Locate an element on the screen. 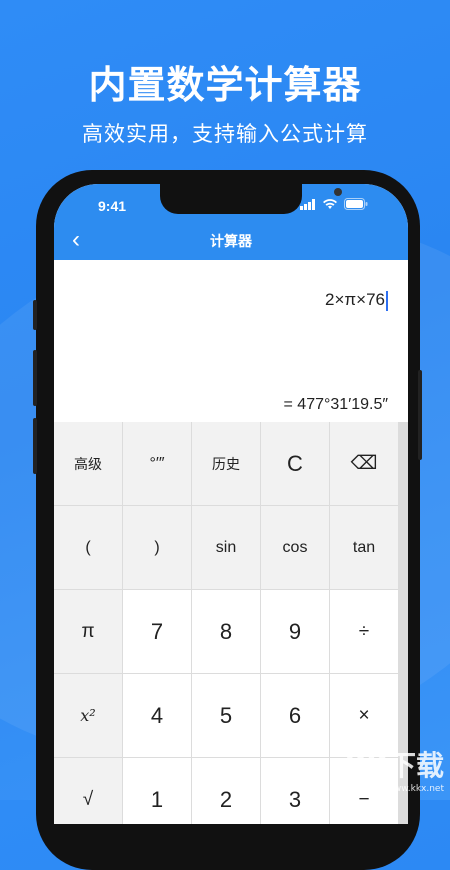 This screenshot has height=870, width=450. key-tan: tan is located at coordinates (364, 547).